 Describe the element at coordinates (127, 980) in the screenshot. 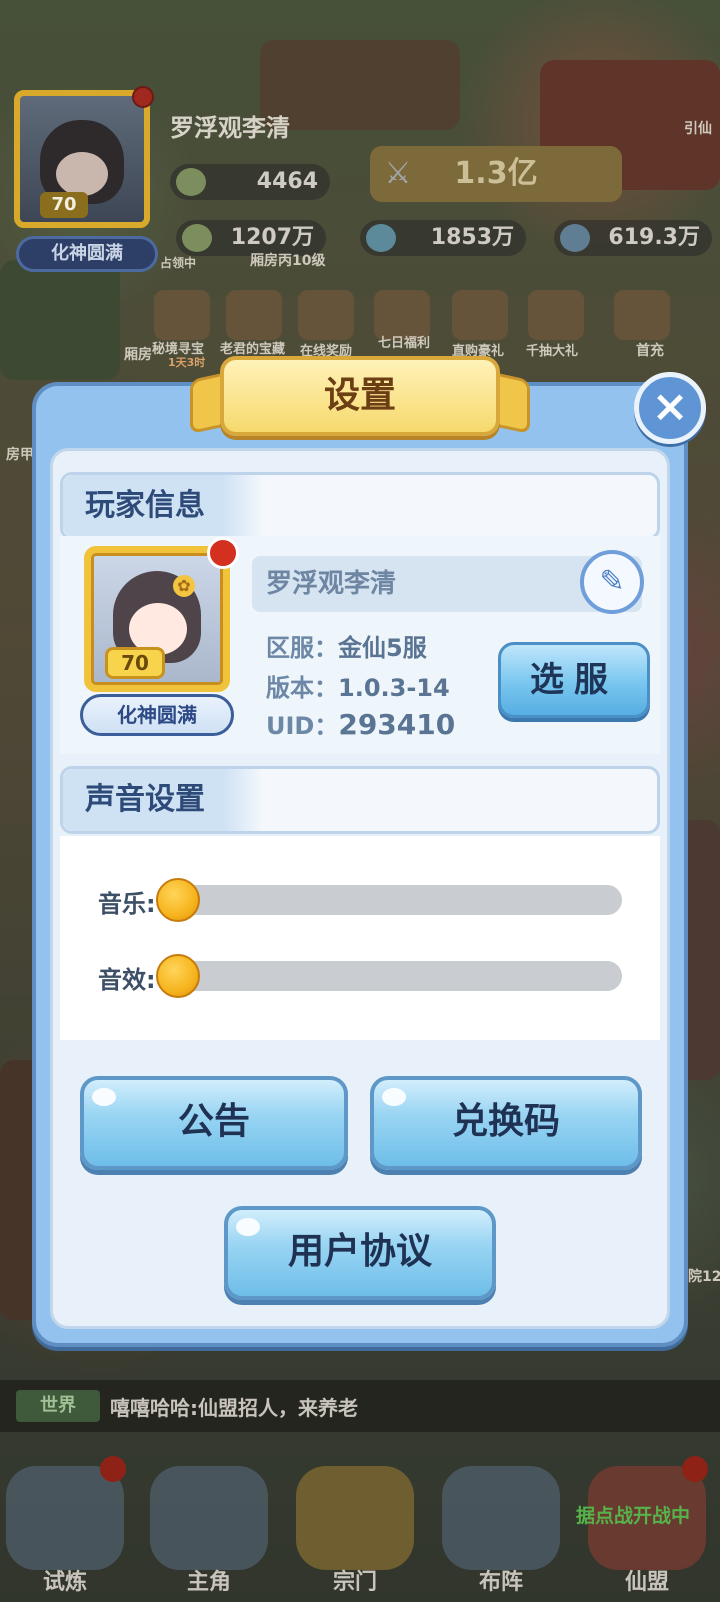

I see `sfx-label: 音效:` at that location.